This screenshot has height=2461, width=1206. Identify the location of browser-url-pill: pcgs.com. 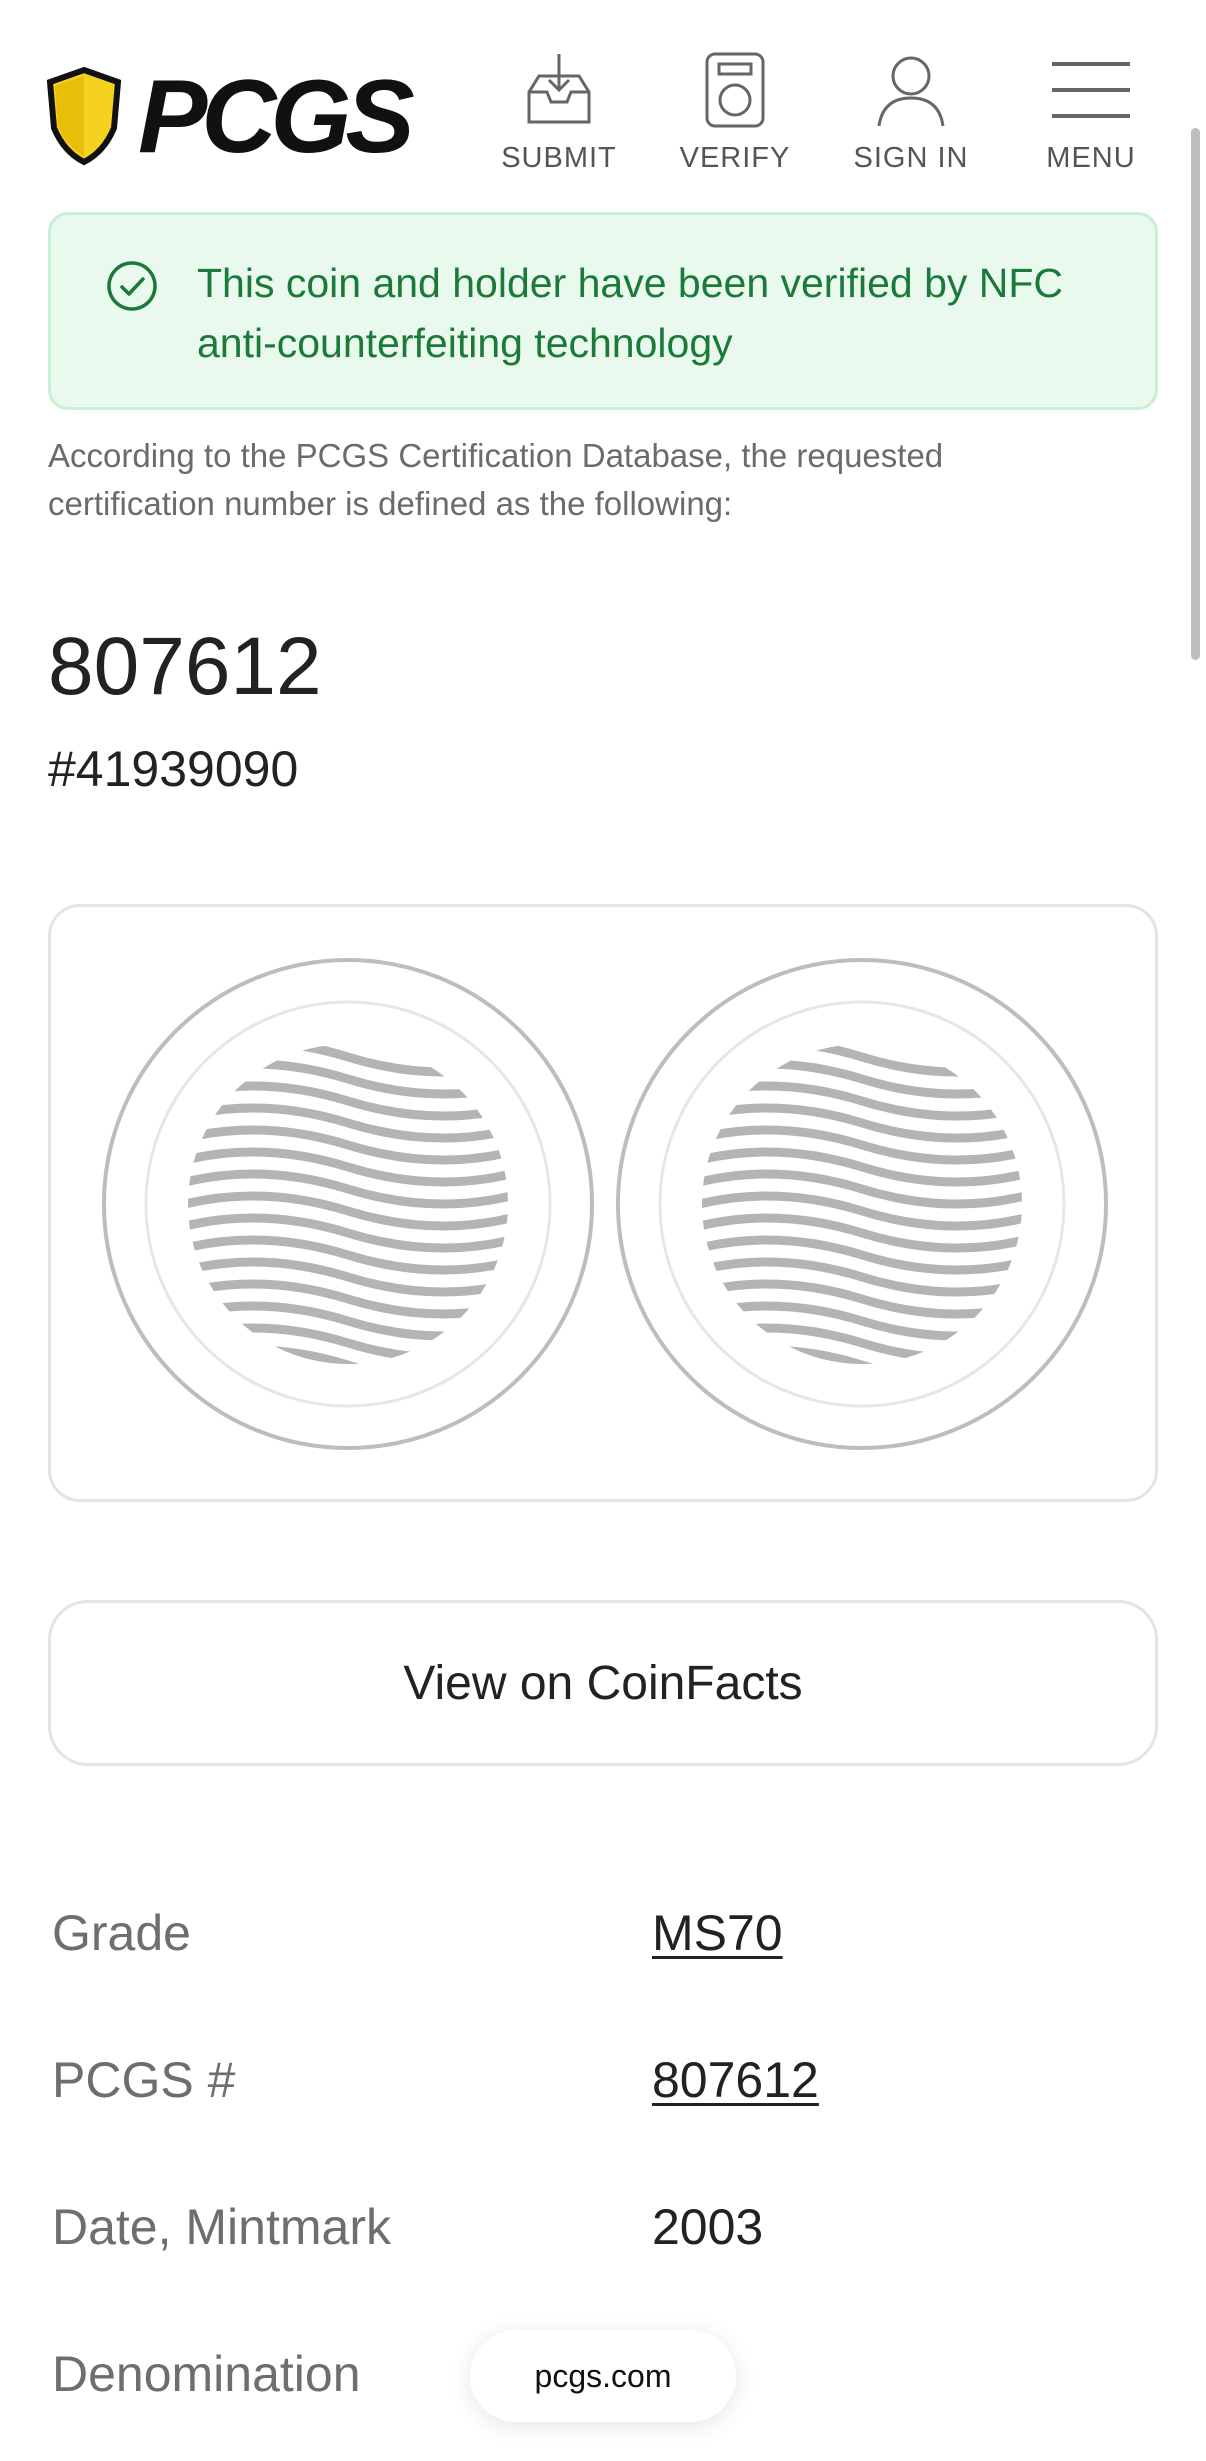
(603, 2376).